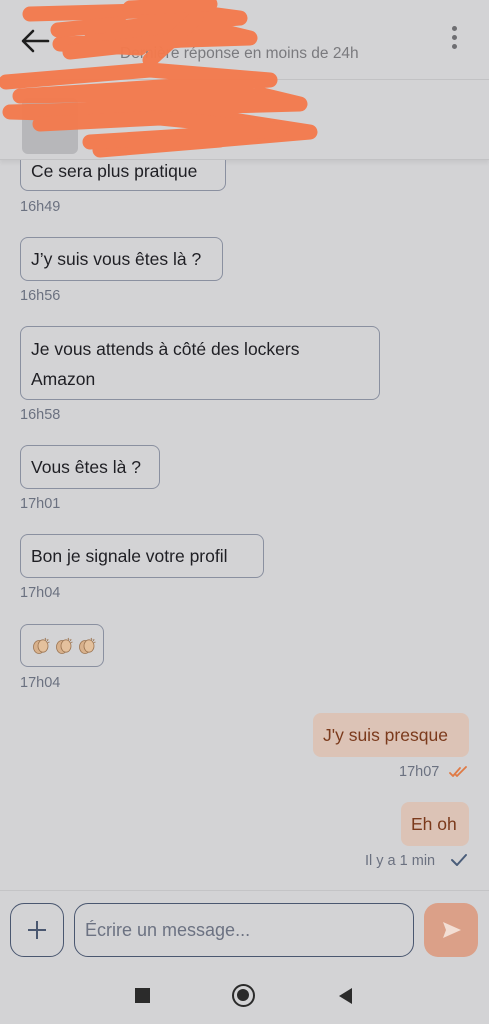 The width and height of the screenshot is (489, 1024). What do you see at coordinates (50, 126) in the screenshot?
I see `listing-thumbnail` at bounding box center [50, 126].